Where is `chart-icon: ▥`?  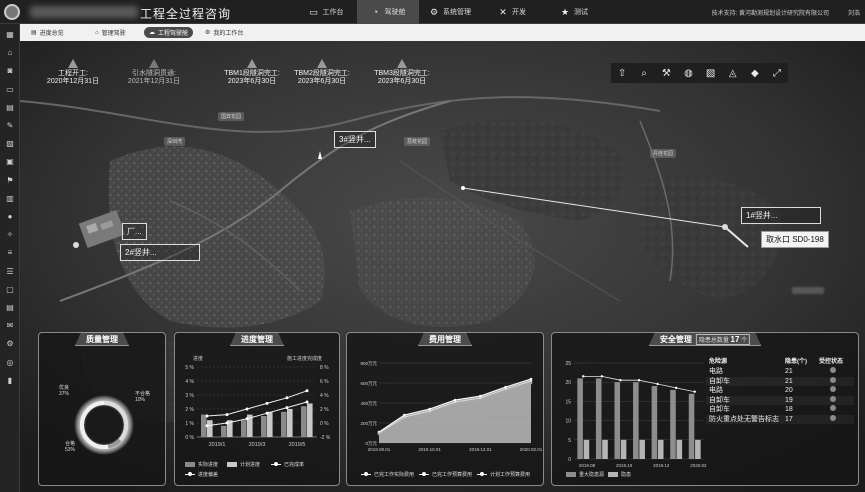 chart-icon: ▥ is located at coordinates (10, 199).